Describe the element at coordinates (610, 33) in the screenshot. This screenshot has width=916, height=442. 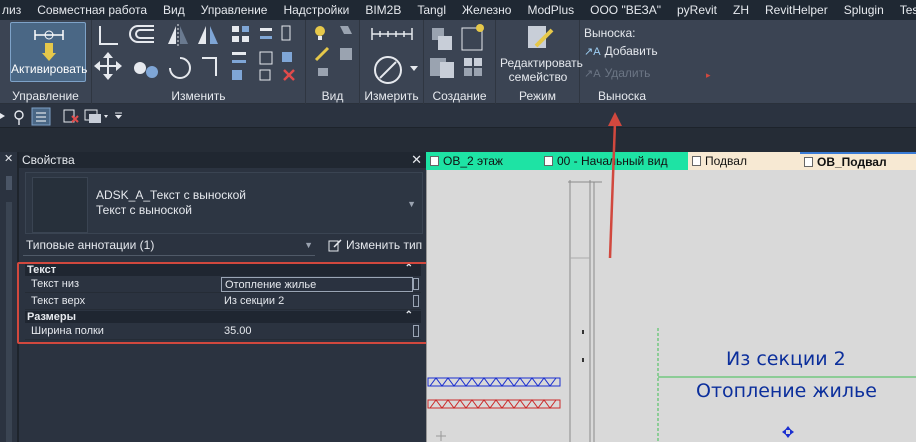
I see `leader-title: Выноска:` at that location.